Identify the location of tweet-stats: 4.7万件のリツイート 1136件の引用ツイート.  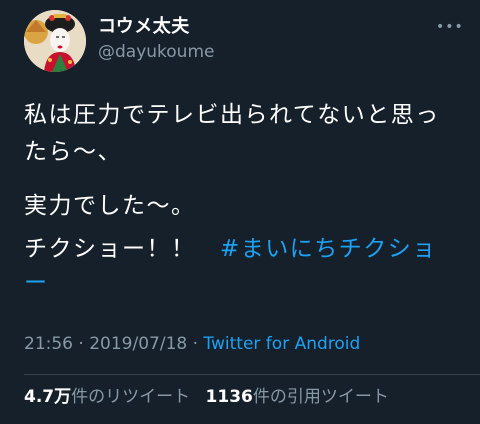
(206, 397).